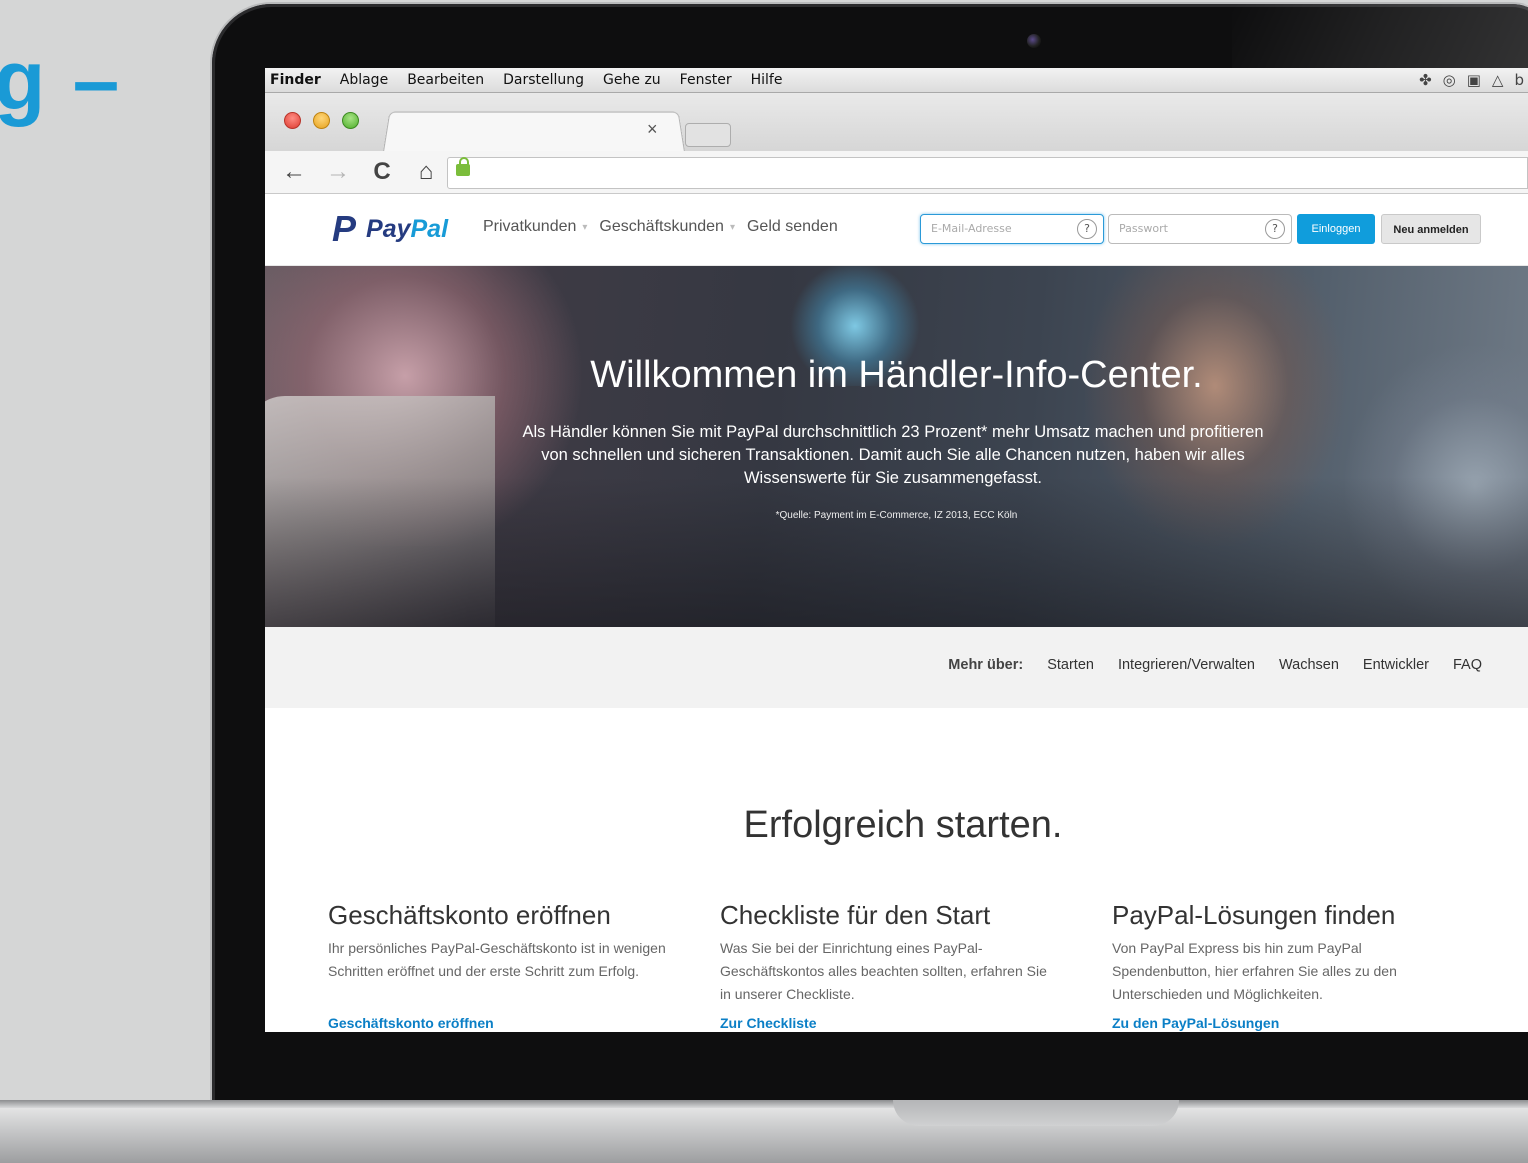 This screenshot has height=1163, width=1528. Describe the element at coordinates (652, 129) in the screenshot. I see `close-icon: ×` at that location.